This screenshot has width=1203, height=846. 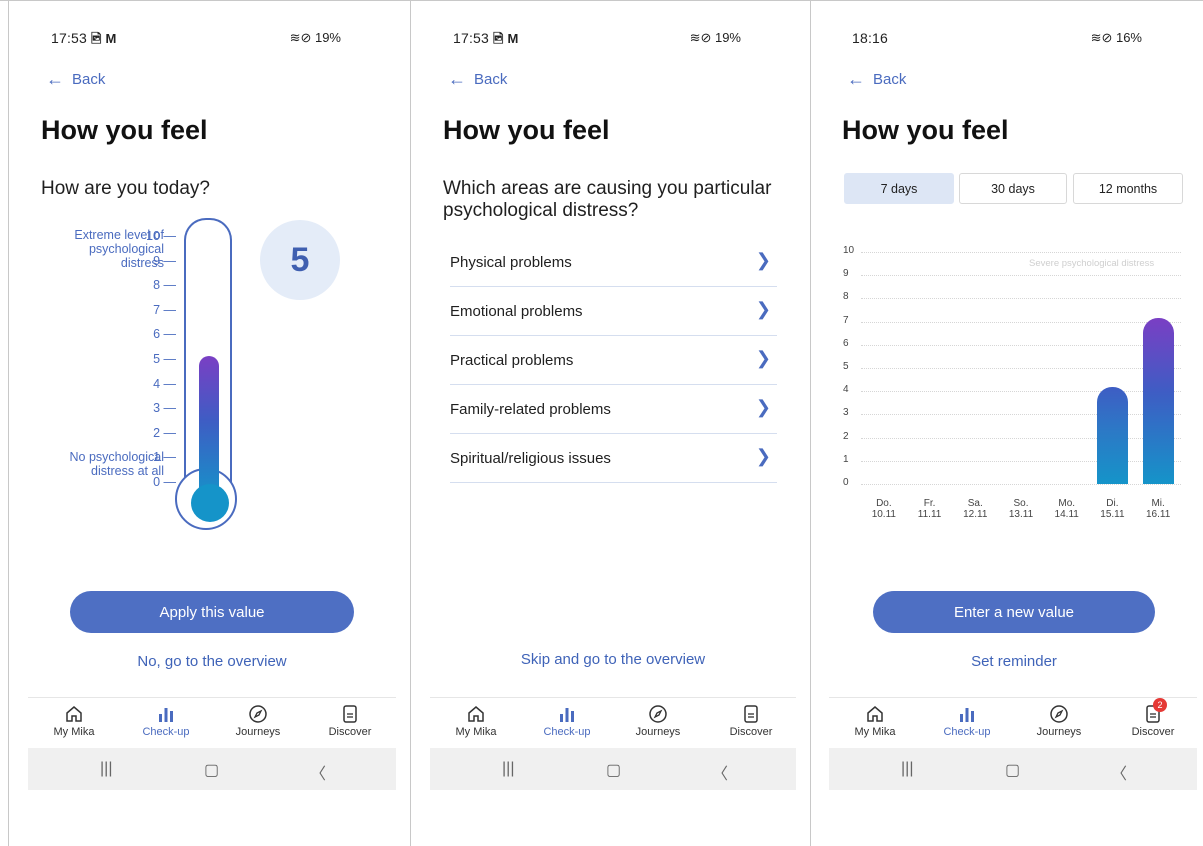 What do you see at coordinates (613, 39) in the screenshot?
I see `status-bar: 17:53 🖻 M ≋⊘ 19%` at bounding box center [613, 39].